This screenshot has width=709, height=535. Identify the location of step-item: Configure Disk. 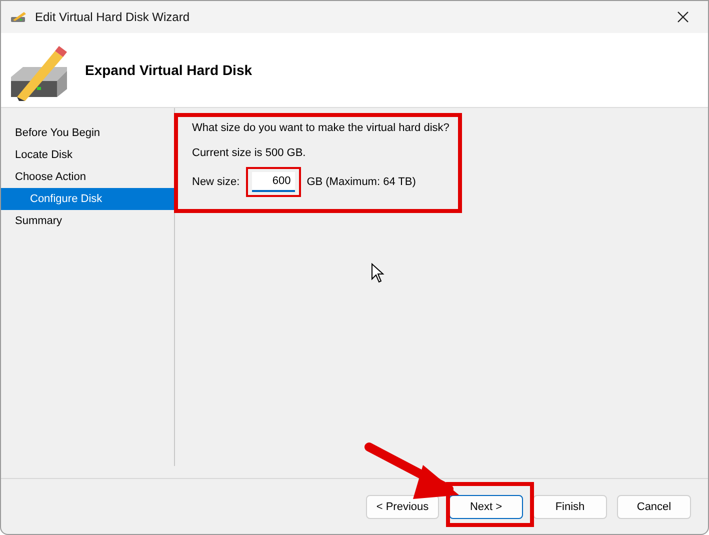
(87, 199).